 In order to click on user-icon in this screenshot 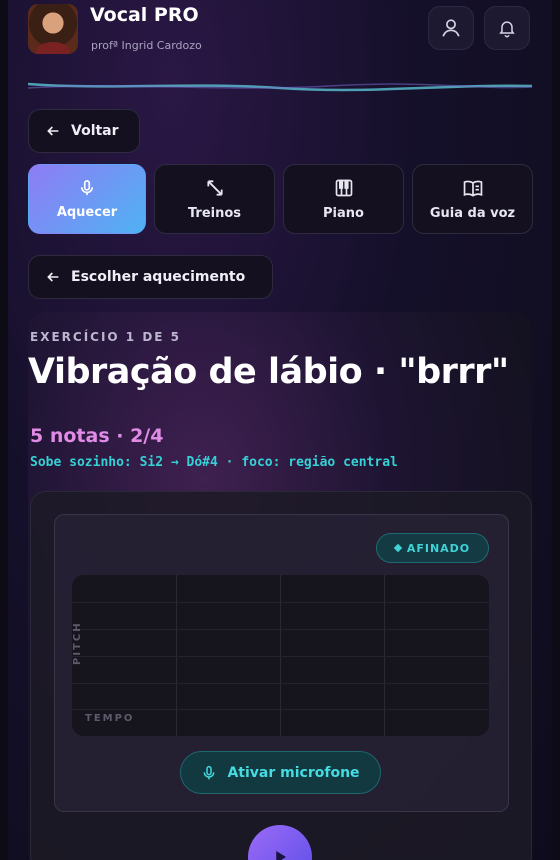, I will do `click(451, 28)`.